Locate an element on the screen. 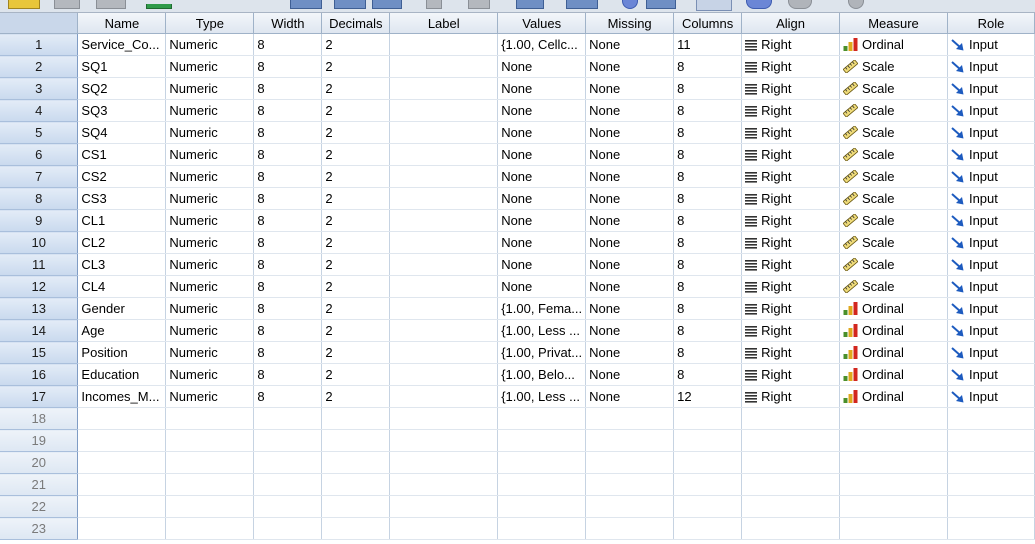  header-values: Values is located at coordinates (542, 23).